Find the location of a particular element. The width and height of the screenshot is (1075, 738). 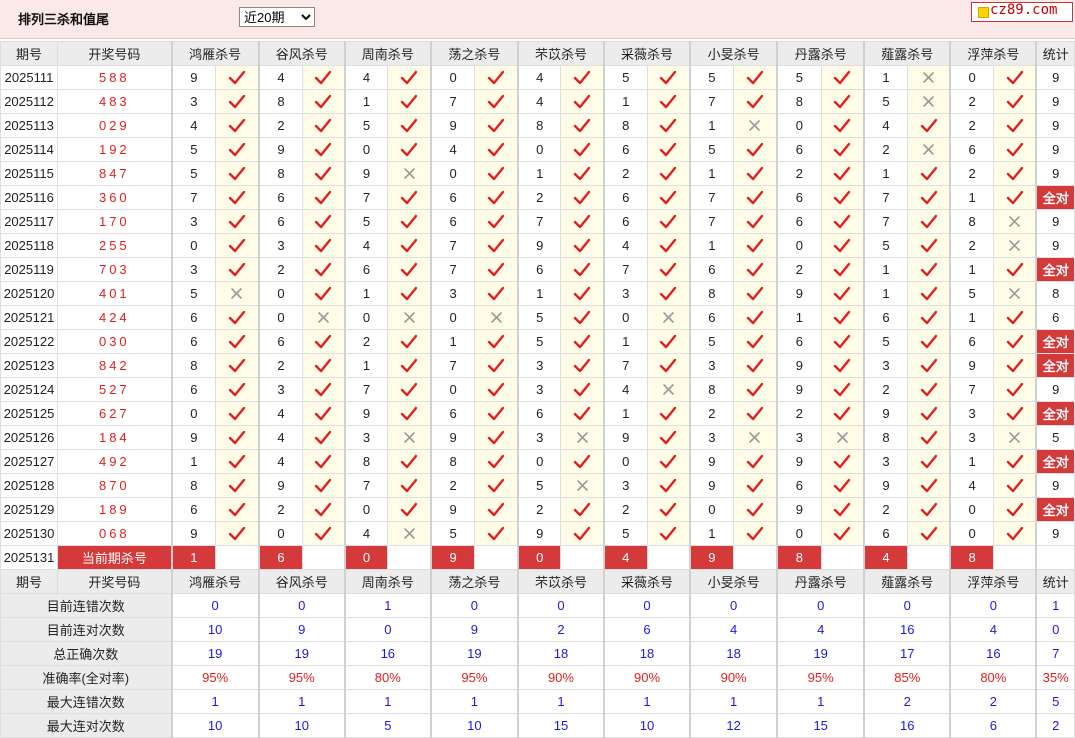

draw-number: 527 is located at coordinates (115, 389).